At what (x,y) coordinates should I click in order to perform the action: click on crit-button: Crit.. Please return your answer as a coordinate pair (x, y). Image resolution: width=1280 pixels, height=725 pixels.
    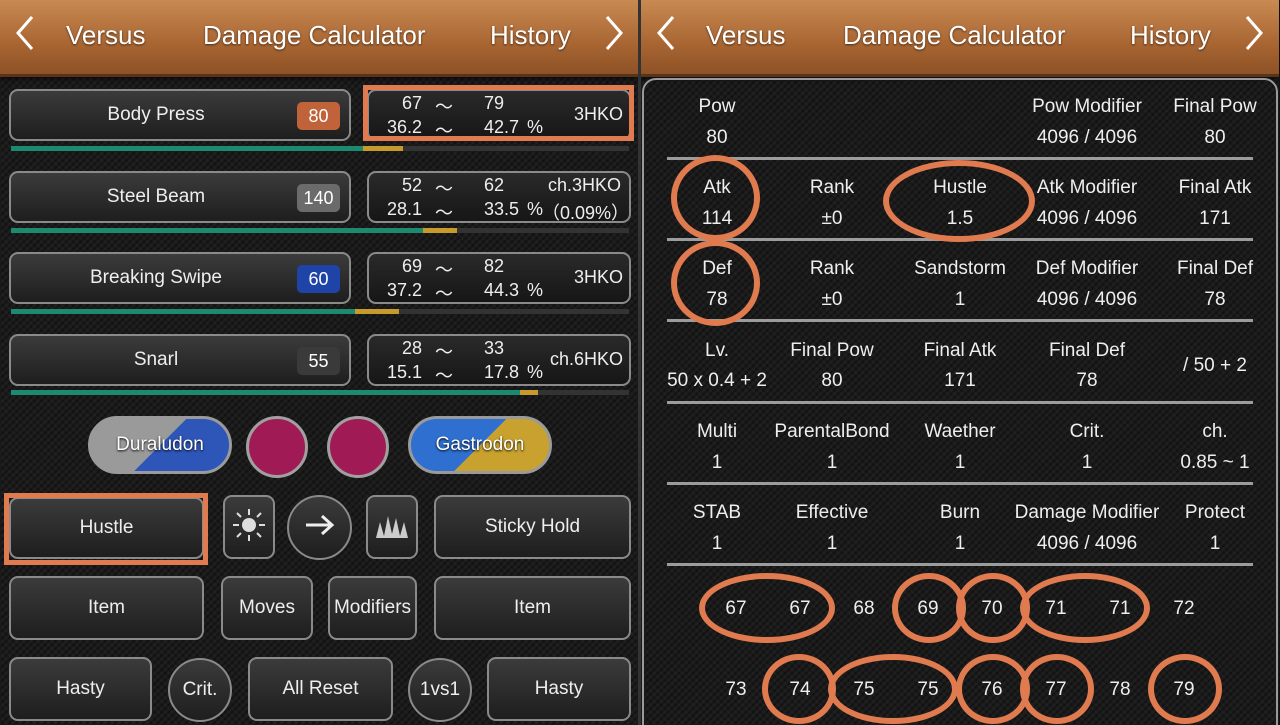
    Looking at the image, I should click on (200, 690).